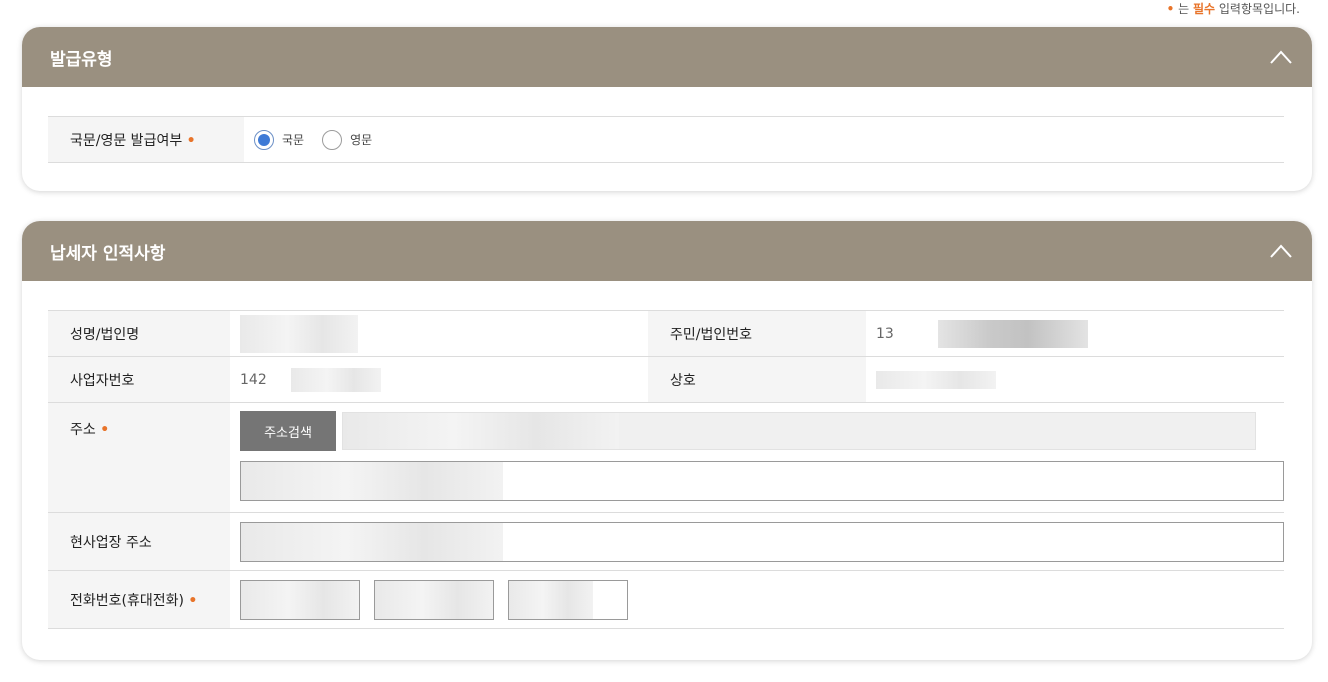  Describe the element at coordinates (757, 457) in the screenshot. I see `address-value: 주소검색` at that location.